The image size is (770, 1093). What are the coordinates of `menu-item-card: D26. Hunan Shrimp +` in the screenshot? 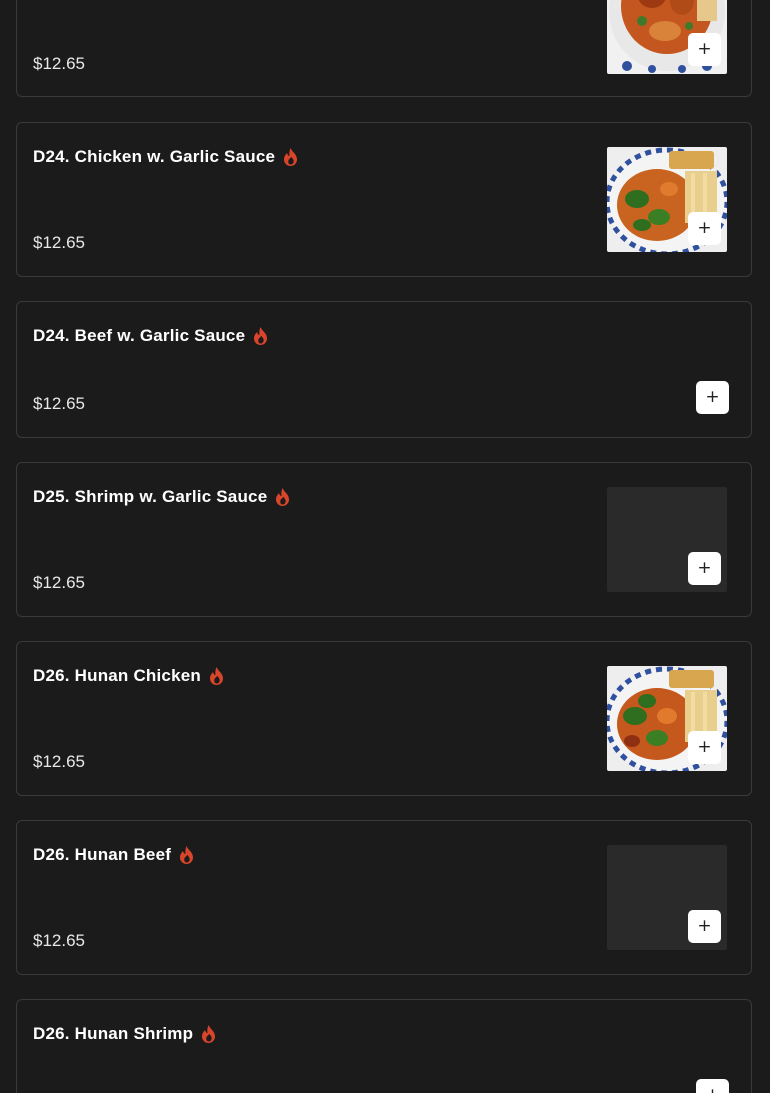 It's located at (384, 1046).